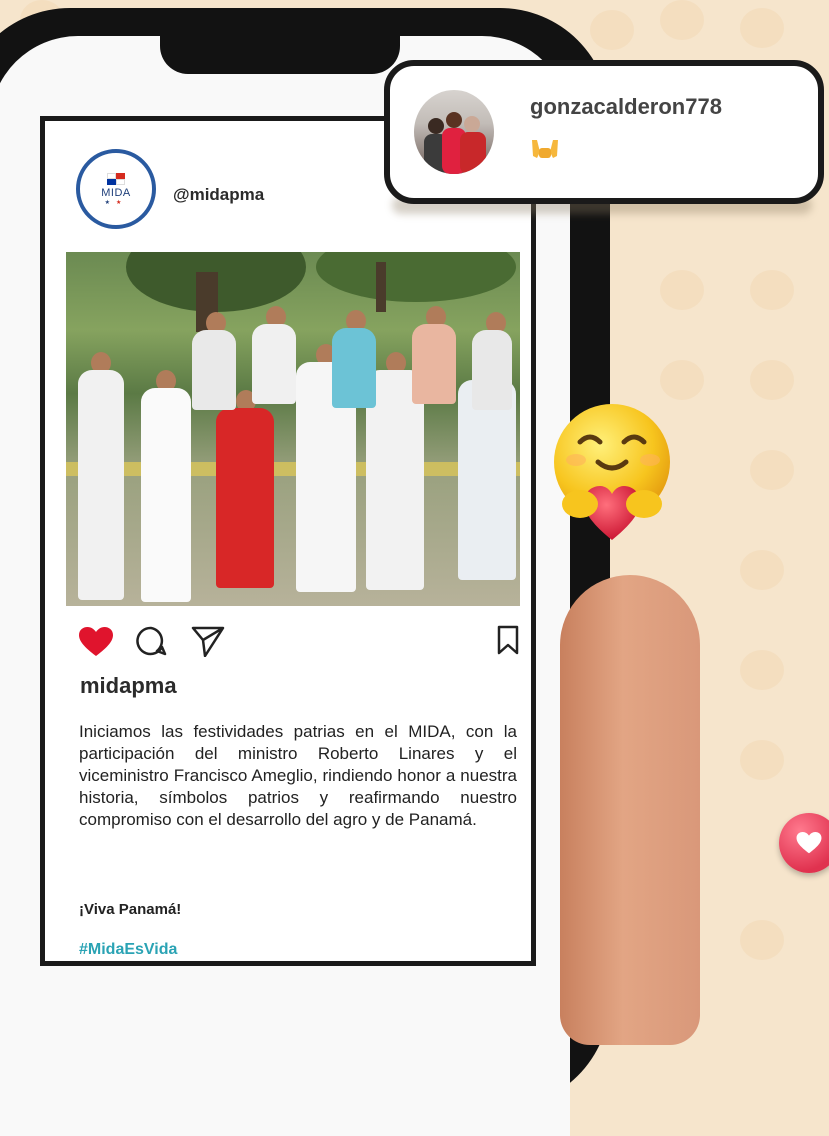 The width and height of the screenshot is (829, 1136). Describe the element at coordinates (630, 810) in the screenshot. I see `right-thumb` at that location.